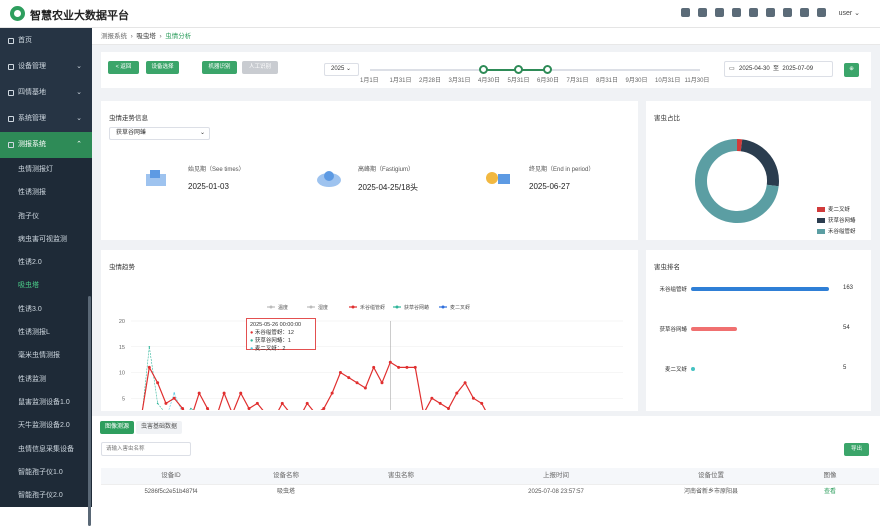 The image size is (880, 526). What do you see at coordinates (637, 79) in the screenshot?
I see `timeline-label: 9月30日` at bounding box center [637, 79].